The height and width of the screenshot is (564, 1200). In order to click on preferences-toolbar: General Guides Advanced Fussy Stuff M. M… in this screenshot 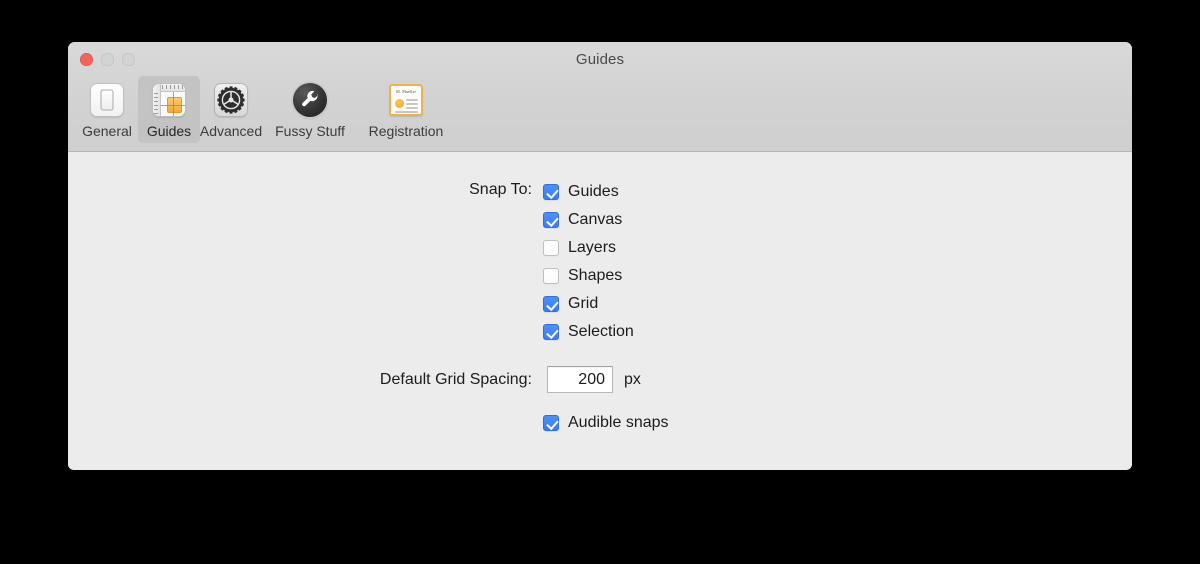, I will do `click(265, 109)`.